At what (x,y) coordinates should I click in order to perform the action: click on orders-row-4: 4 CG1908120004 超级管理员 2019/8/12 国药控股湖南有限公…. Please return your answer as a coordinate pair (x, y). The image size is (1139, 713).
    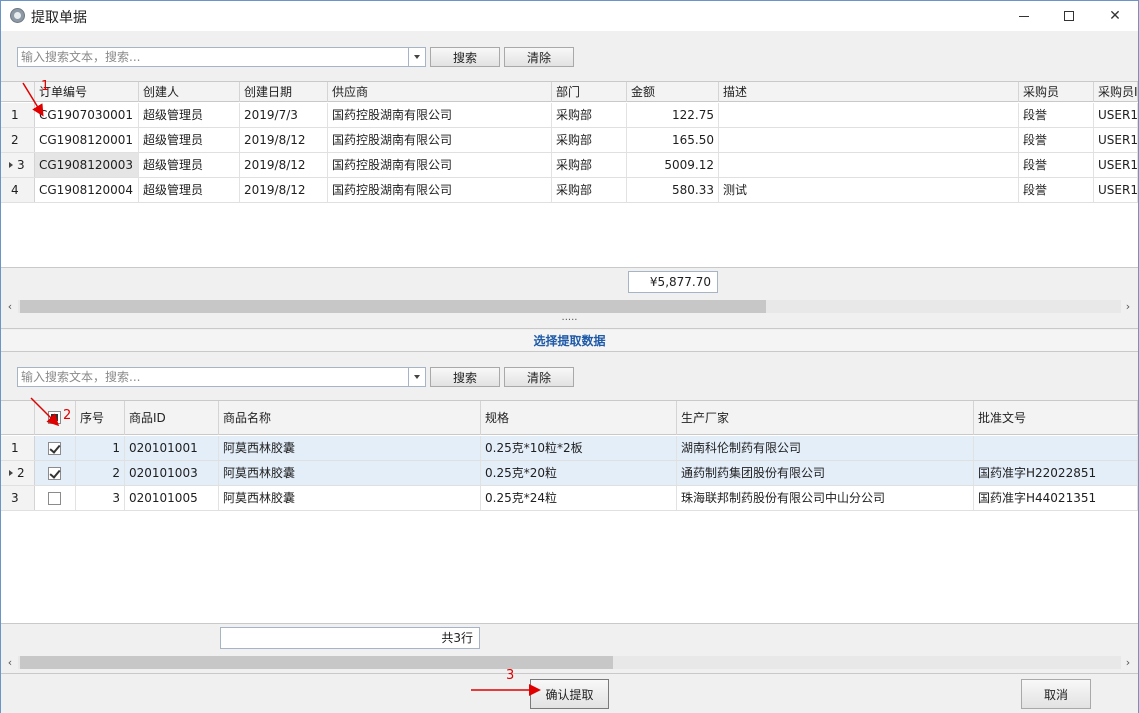
    Looking at the image, I should click on (569, 190).